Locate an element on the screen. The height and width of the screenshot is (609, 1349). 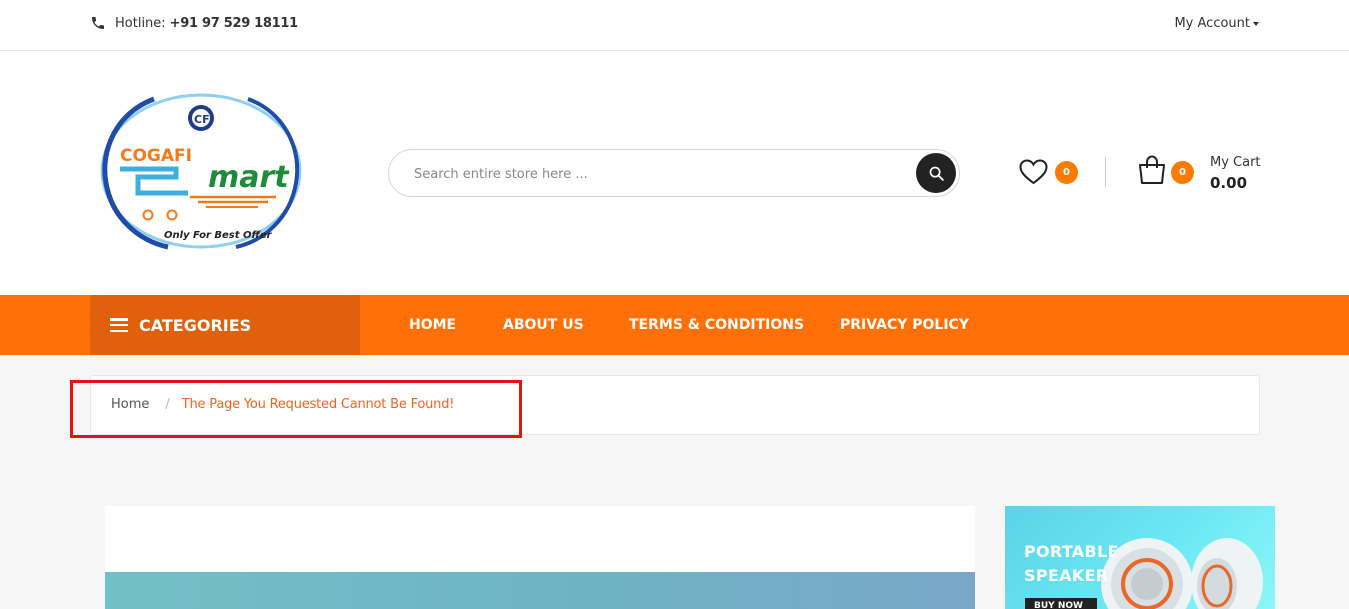
my-account-dropdown: My Account is located at coordinates (1216, 23).